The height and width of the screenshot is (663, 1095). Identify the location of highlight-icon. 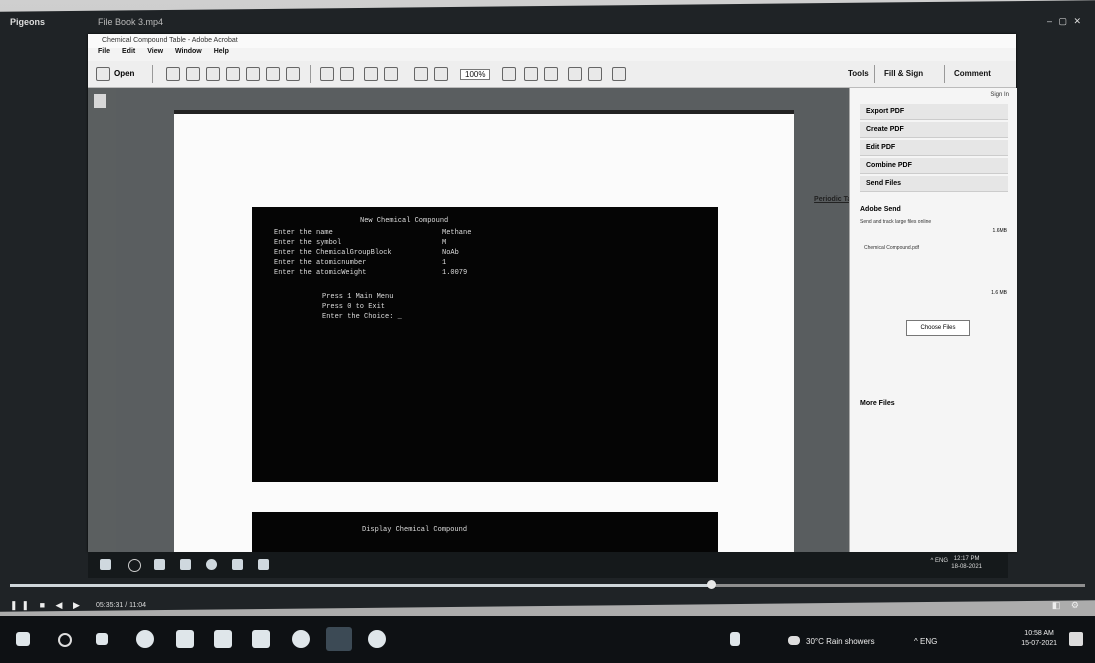
(595, 74).